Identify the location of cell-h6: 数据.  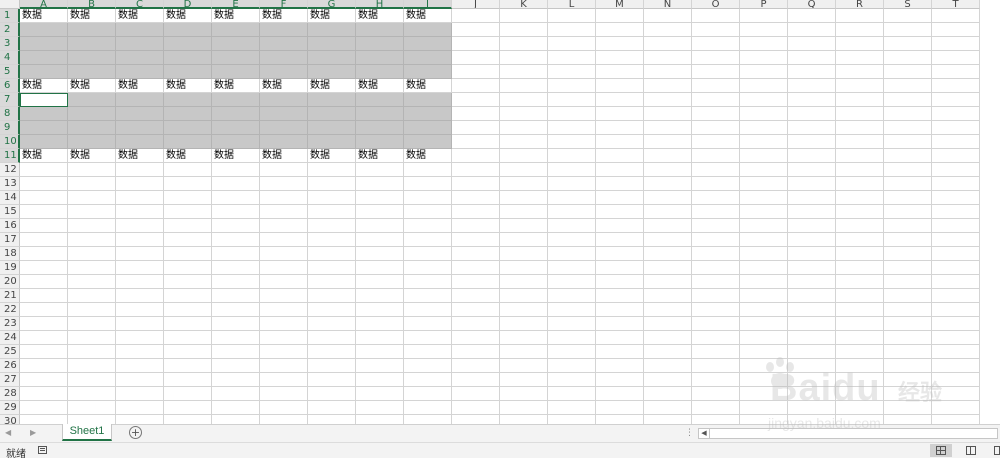
(380, 86).